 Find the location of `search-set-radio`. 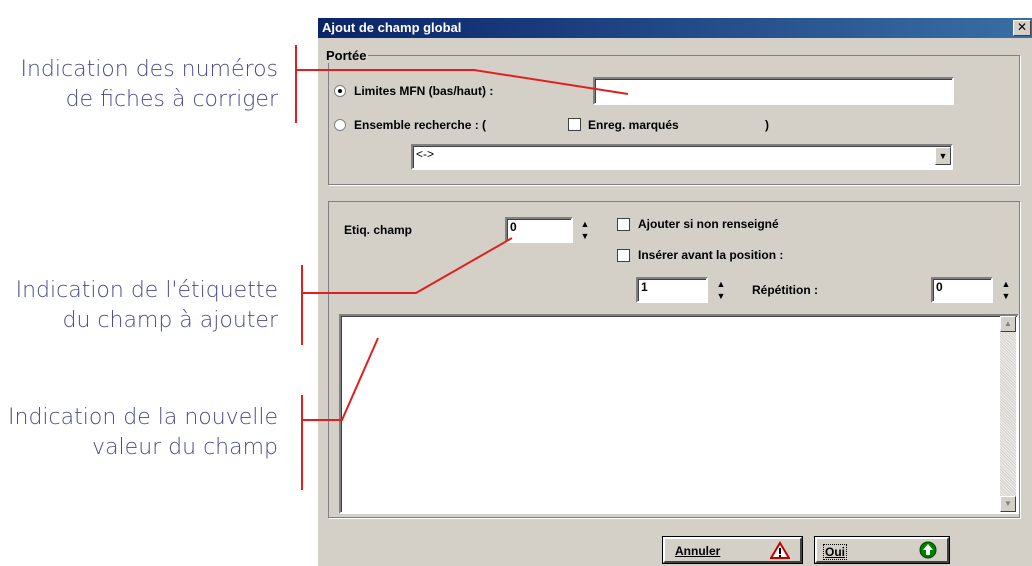

search-set-radio is located at coordinates (340, 125).